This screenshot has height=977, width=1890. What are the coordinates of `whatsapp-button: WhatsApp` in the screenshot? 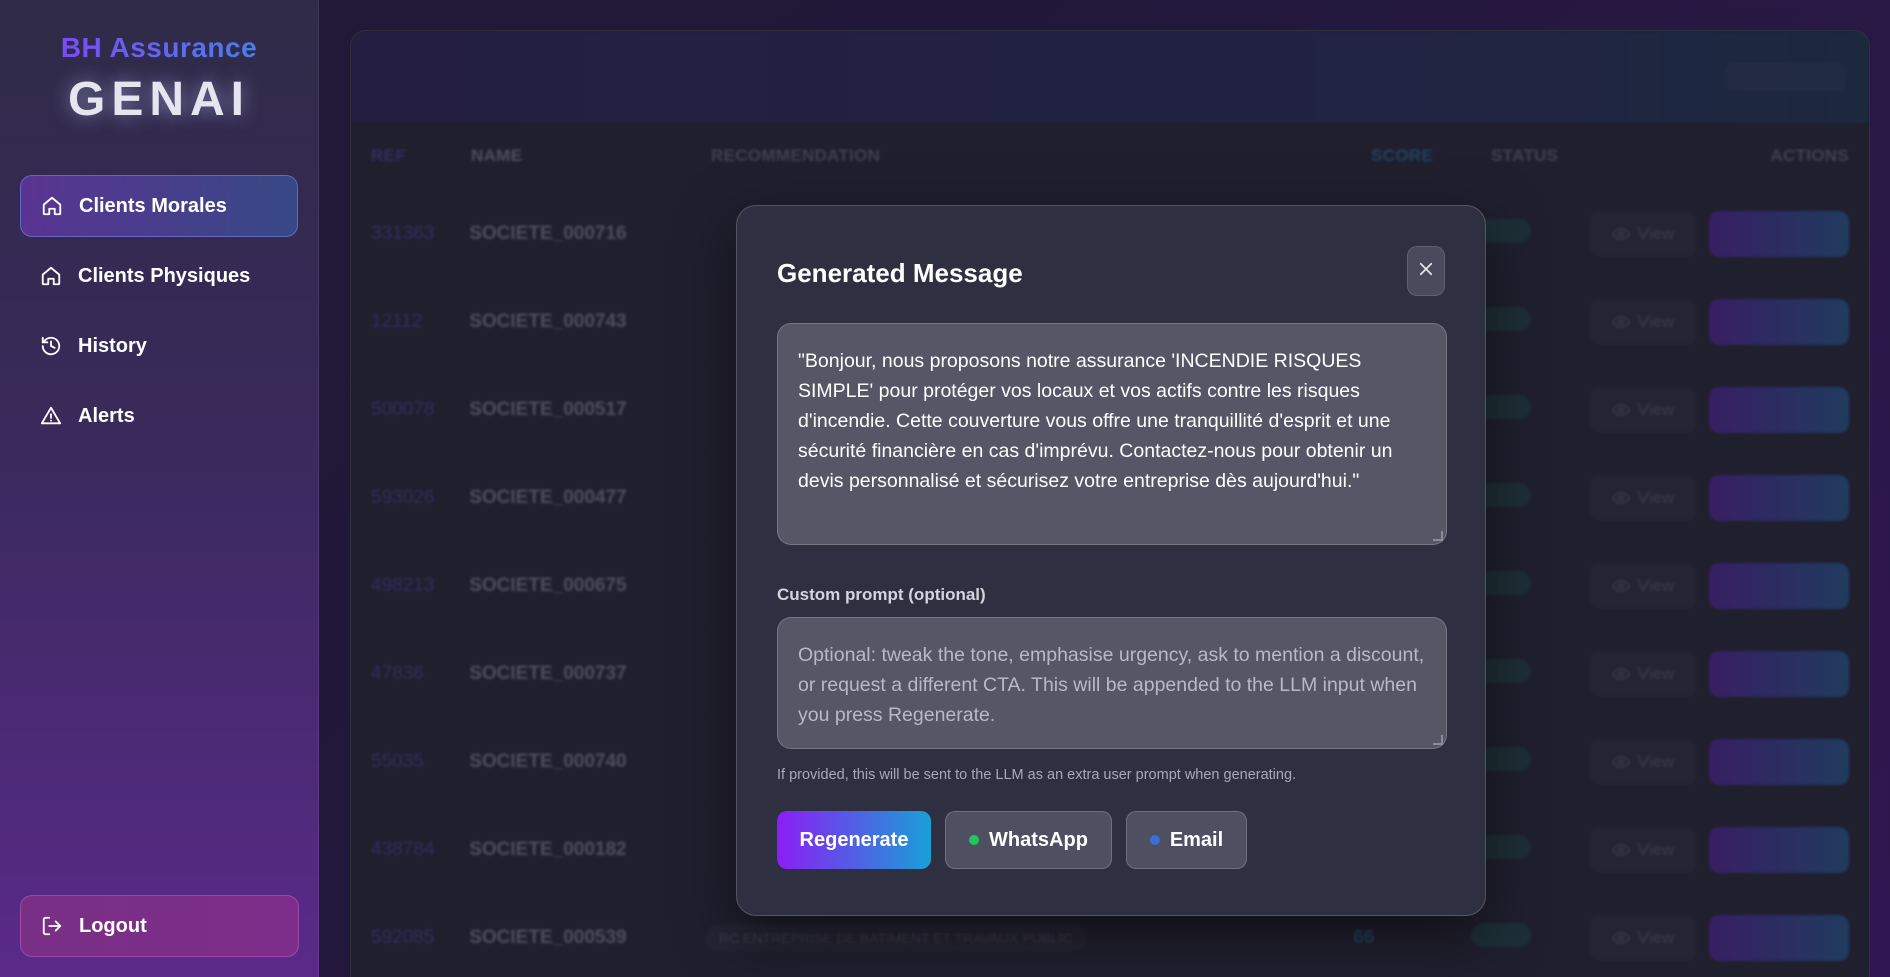 It's located at (1028, 840).